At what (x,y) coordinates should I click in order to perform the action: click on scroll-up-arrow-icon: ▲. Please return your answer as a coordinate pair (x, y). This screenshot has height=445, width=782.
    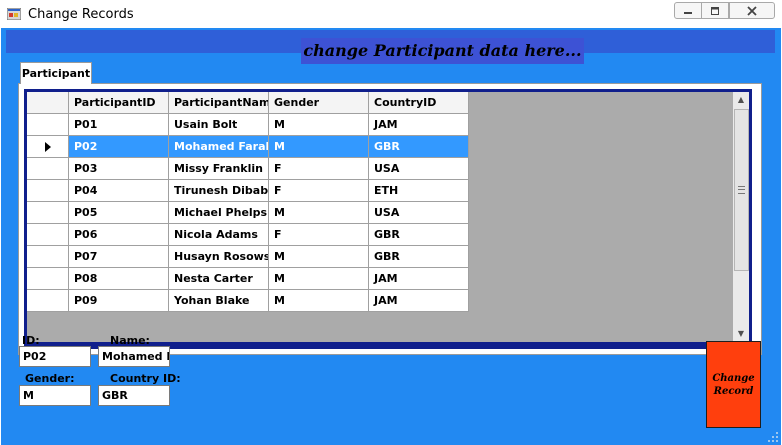
    Looking at the image, I should click on (741, 100).